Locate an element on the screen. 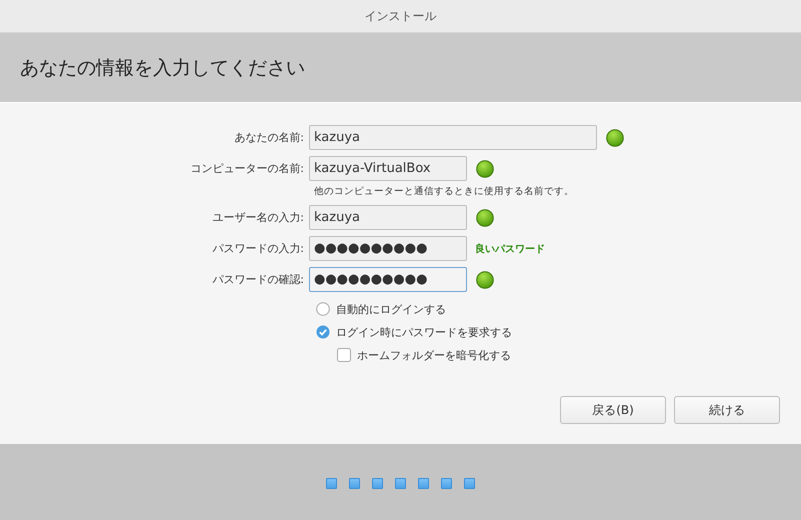  page-heading: あなたの情報を入力してください is located at coordinates (162, 68).